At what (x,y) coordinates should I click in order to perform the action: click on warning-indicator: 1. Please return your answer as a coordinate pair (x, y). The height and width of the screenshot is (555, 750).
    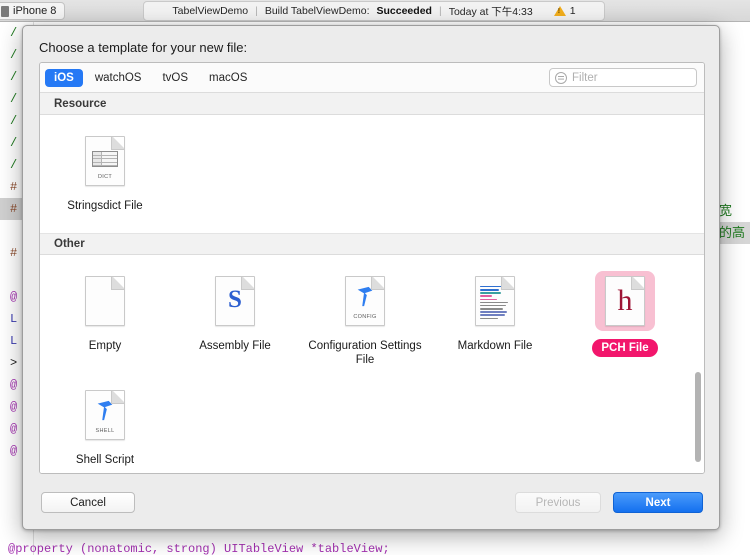
    Looking at the image, I should click on (564, 11).